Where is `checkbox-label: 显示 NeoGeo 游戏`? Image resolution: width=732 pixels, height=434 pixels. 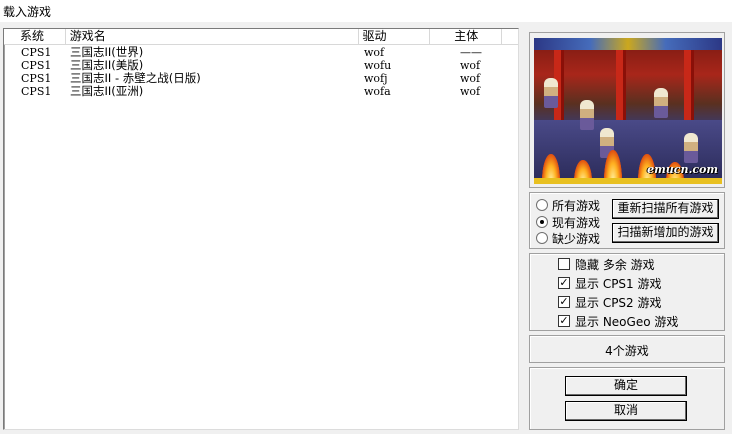 checkbox-label: 显示 NeoGeo 游戏 is located at coordinates (627, 321).